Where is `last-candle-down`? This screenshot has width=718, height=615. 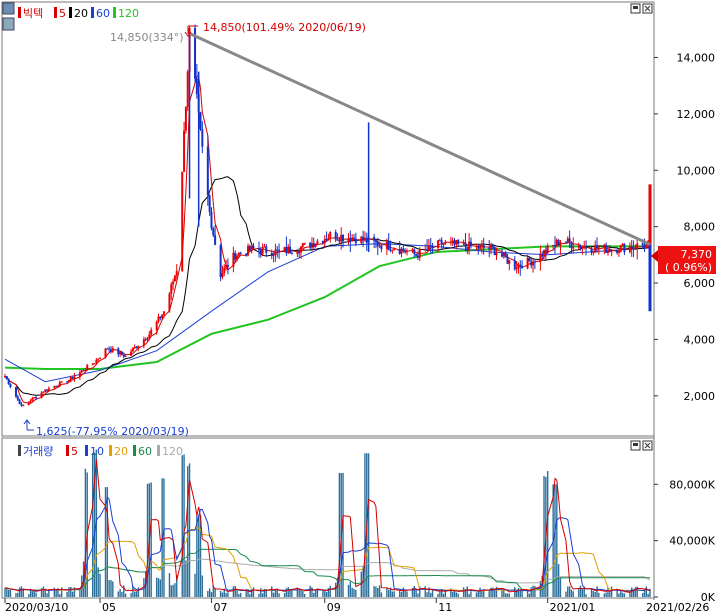
last-candle-down is located at coordinates (650, 278).